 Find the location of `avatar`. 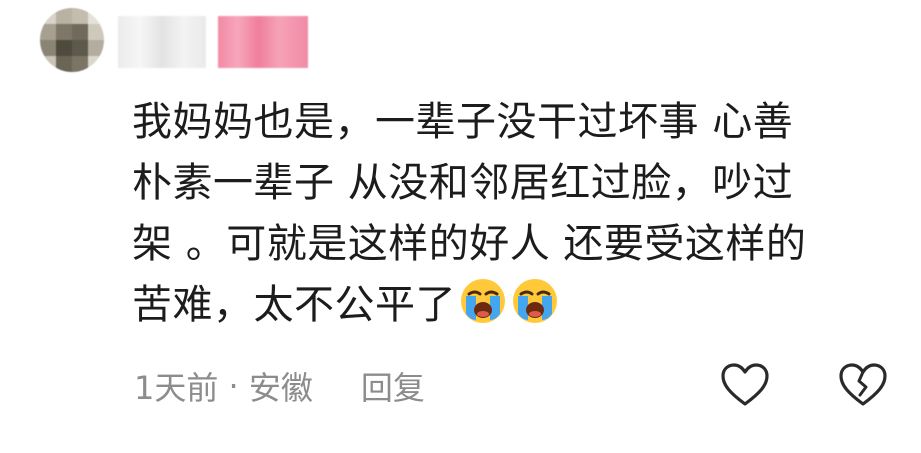

avatar is located at coordinates (72, 40).